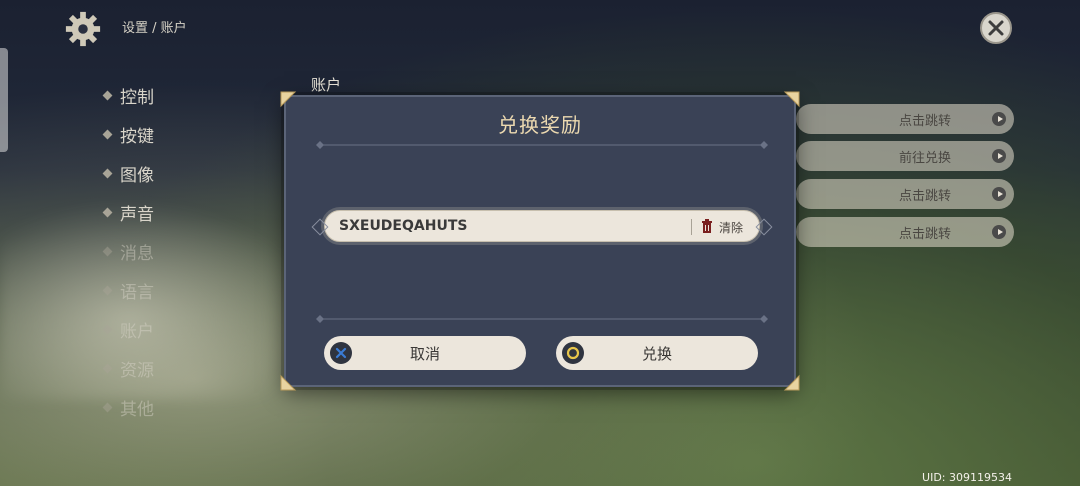  I want to click on input-separator, so click(691, 227).